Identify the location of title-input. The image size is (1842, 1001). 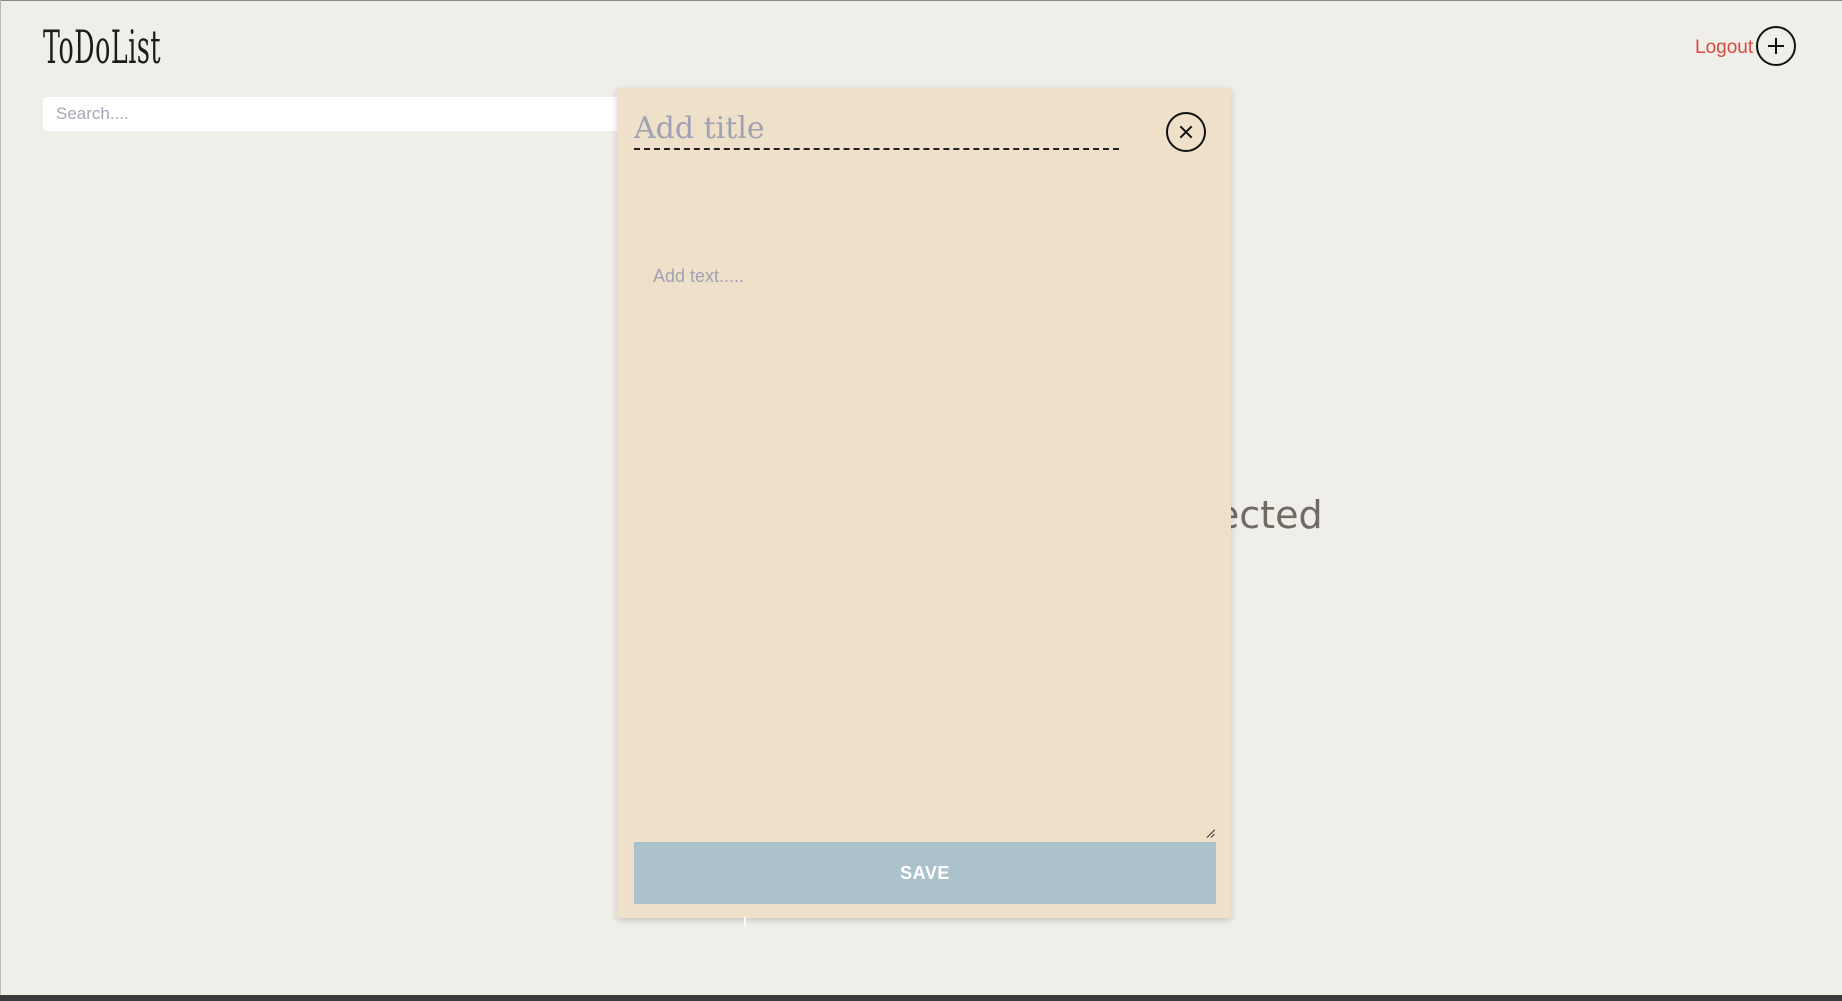
(876, 130).